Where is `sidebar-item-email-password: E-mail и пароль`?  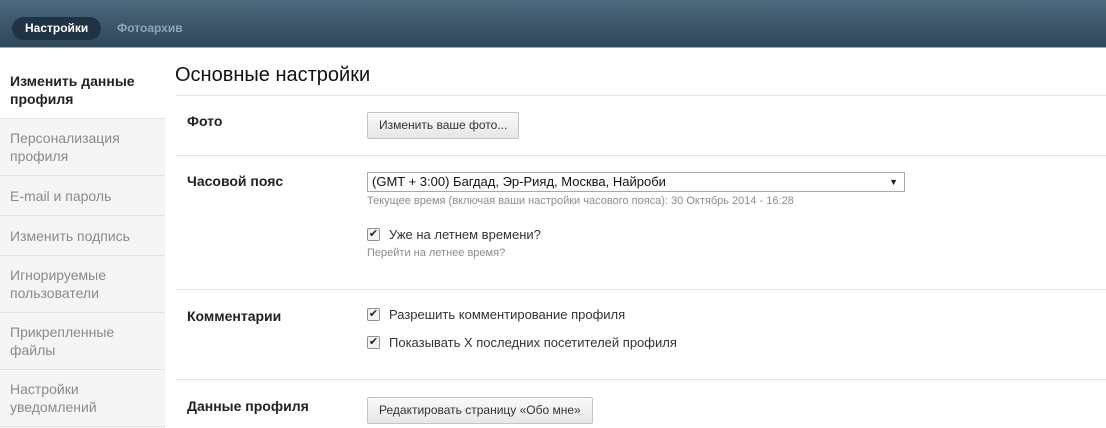 sidebar-item-email-password: E-mail и пароль is located at coordinates (82, 196).